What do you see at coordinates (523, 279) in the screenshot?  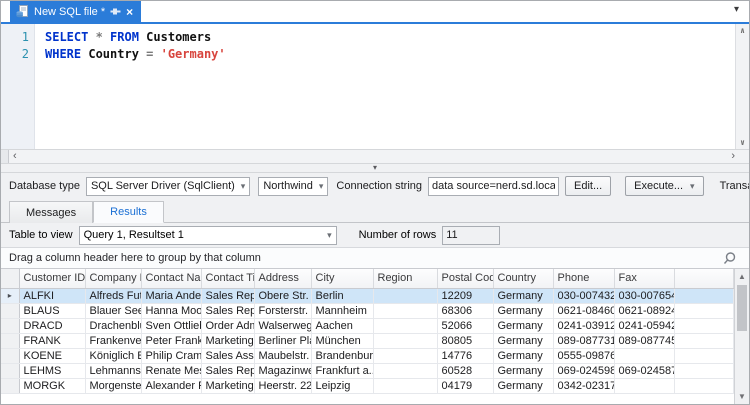 I see `column-header: Country` at bounding box center [523, 279].